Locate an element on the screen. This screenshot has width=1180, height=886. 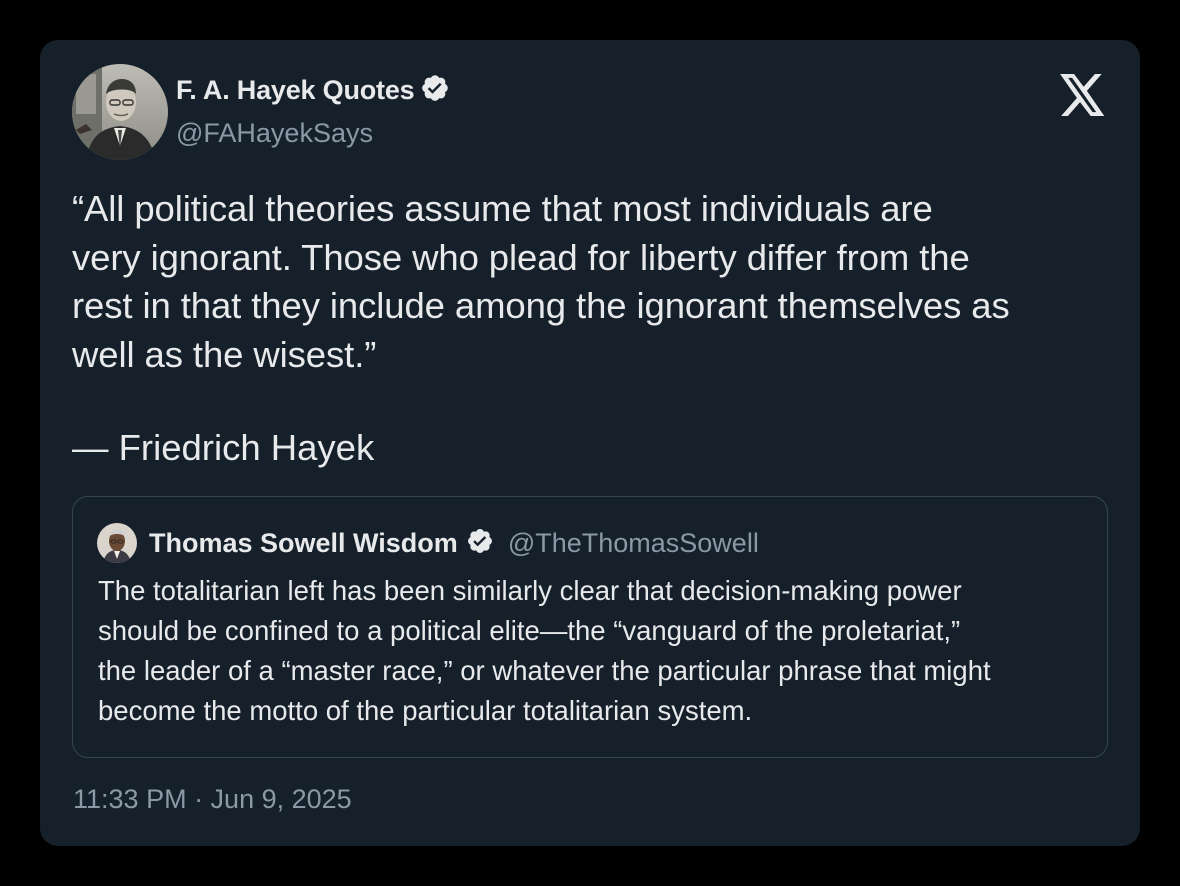
tweet-attribution: — Friedrich Hayek is located at coordinates (223, 447).